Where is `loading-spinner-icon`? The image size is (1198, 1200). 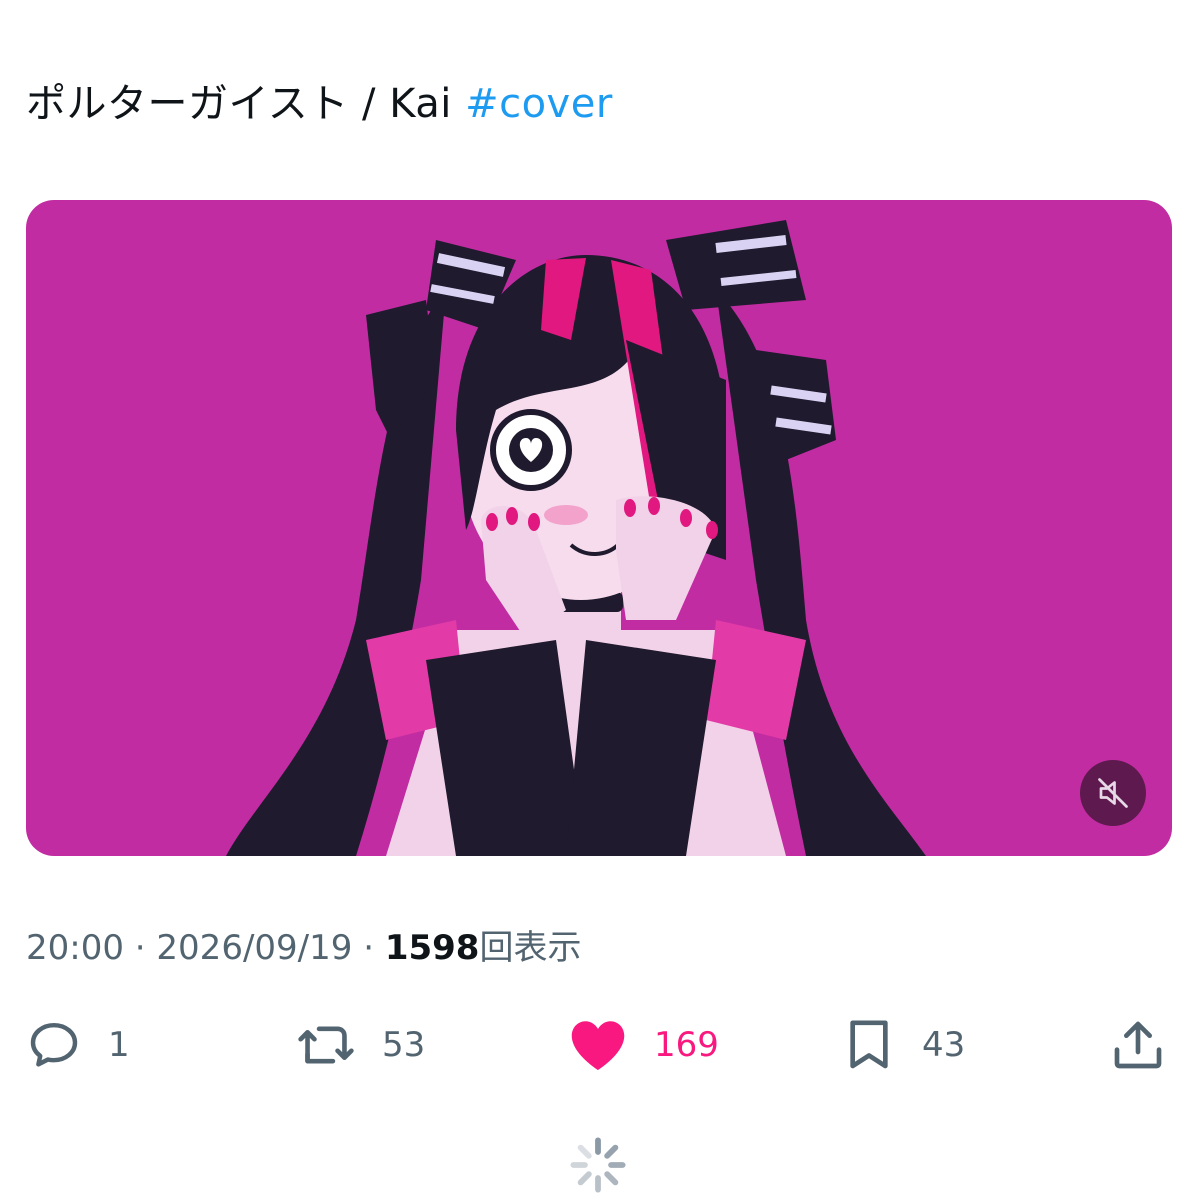 loading-spinner-icon is located at coordinates (598, 1165).